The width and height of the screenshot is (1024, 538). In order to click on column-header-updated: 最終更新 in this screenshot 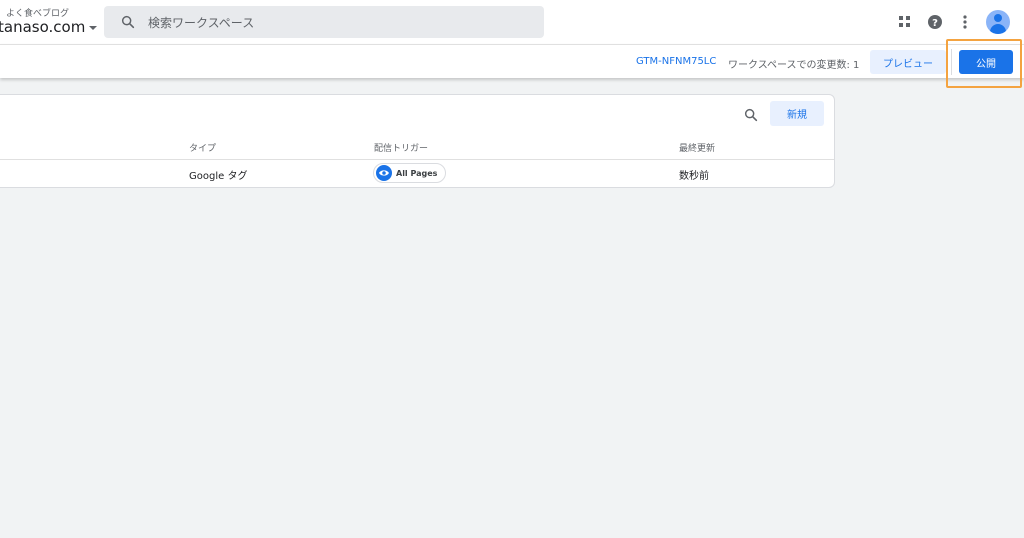, I will do `click(697, 147)`.